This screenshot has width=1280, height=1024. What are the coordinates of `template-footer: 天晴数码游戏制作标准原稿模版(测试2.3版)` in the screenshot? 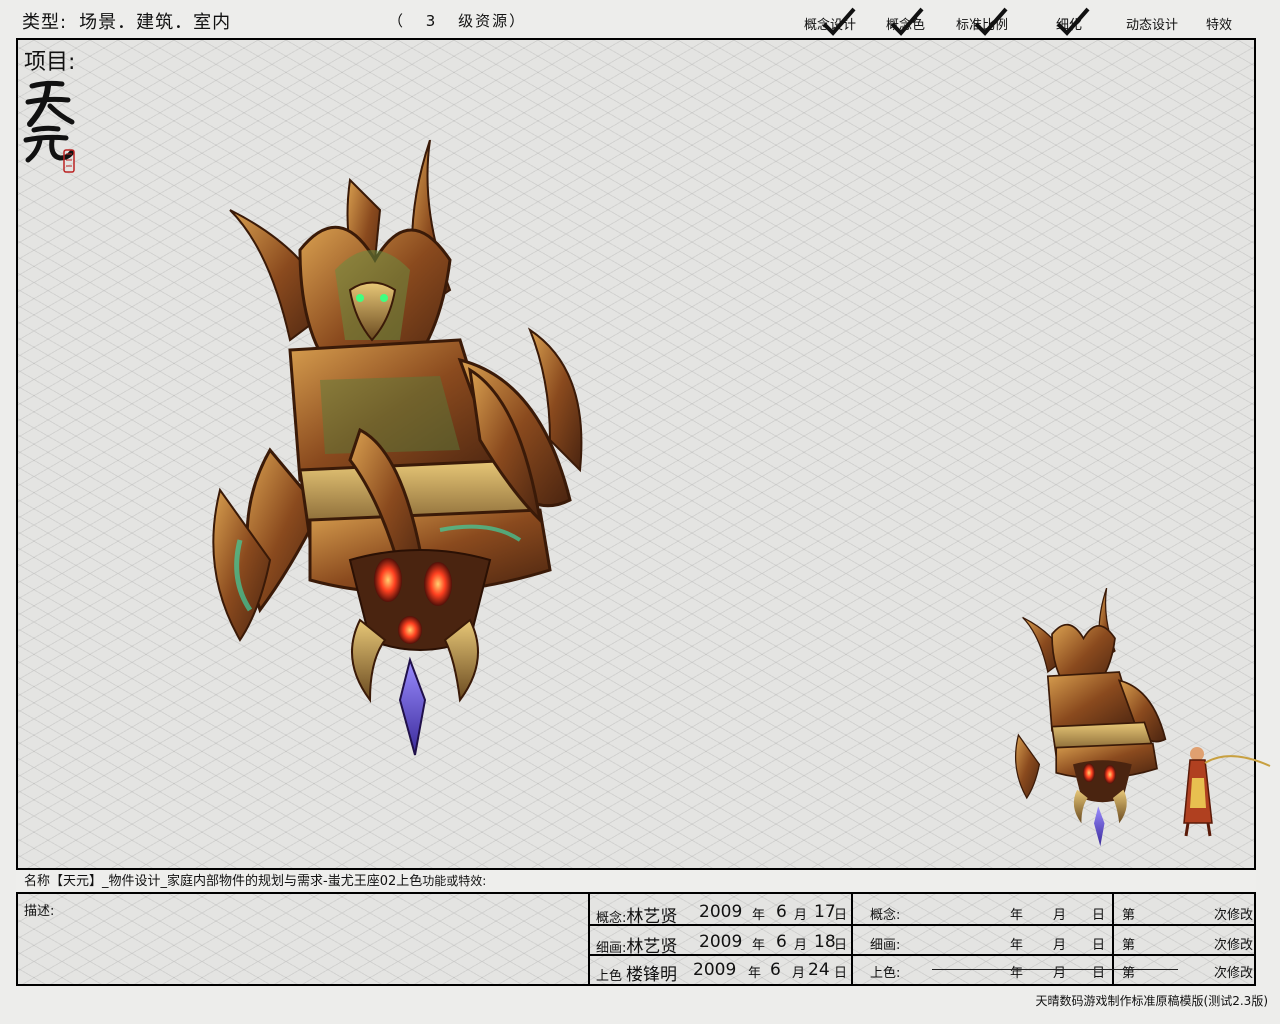 It's located at (1151, 1001).